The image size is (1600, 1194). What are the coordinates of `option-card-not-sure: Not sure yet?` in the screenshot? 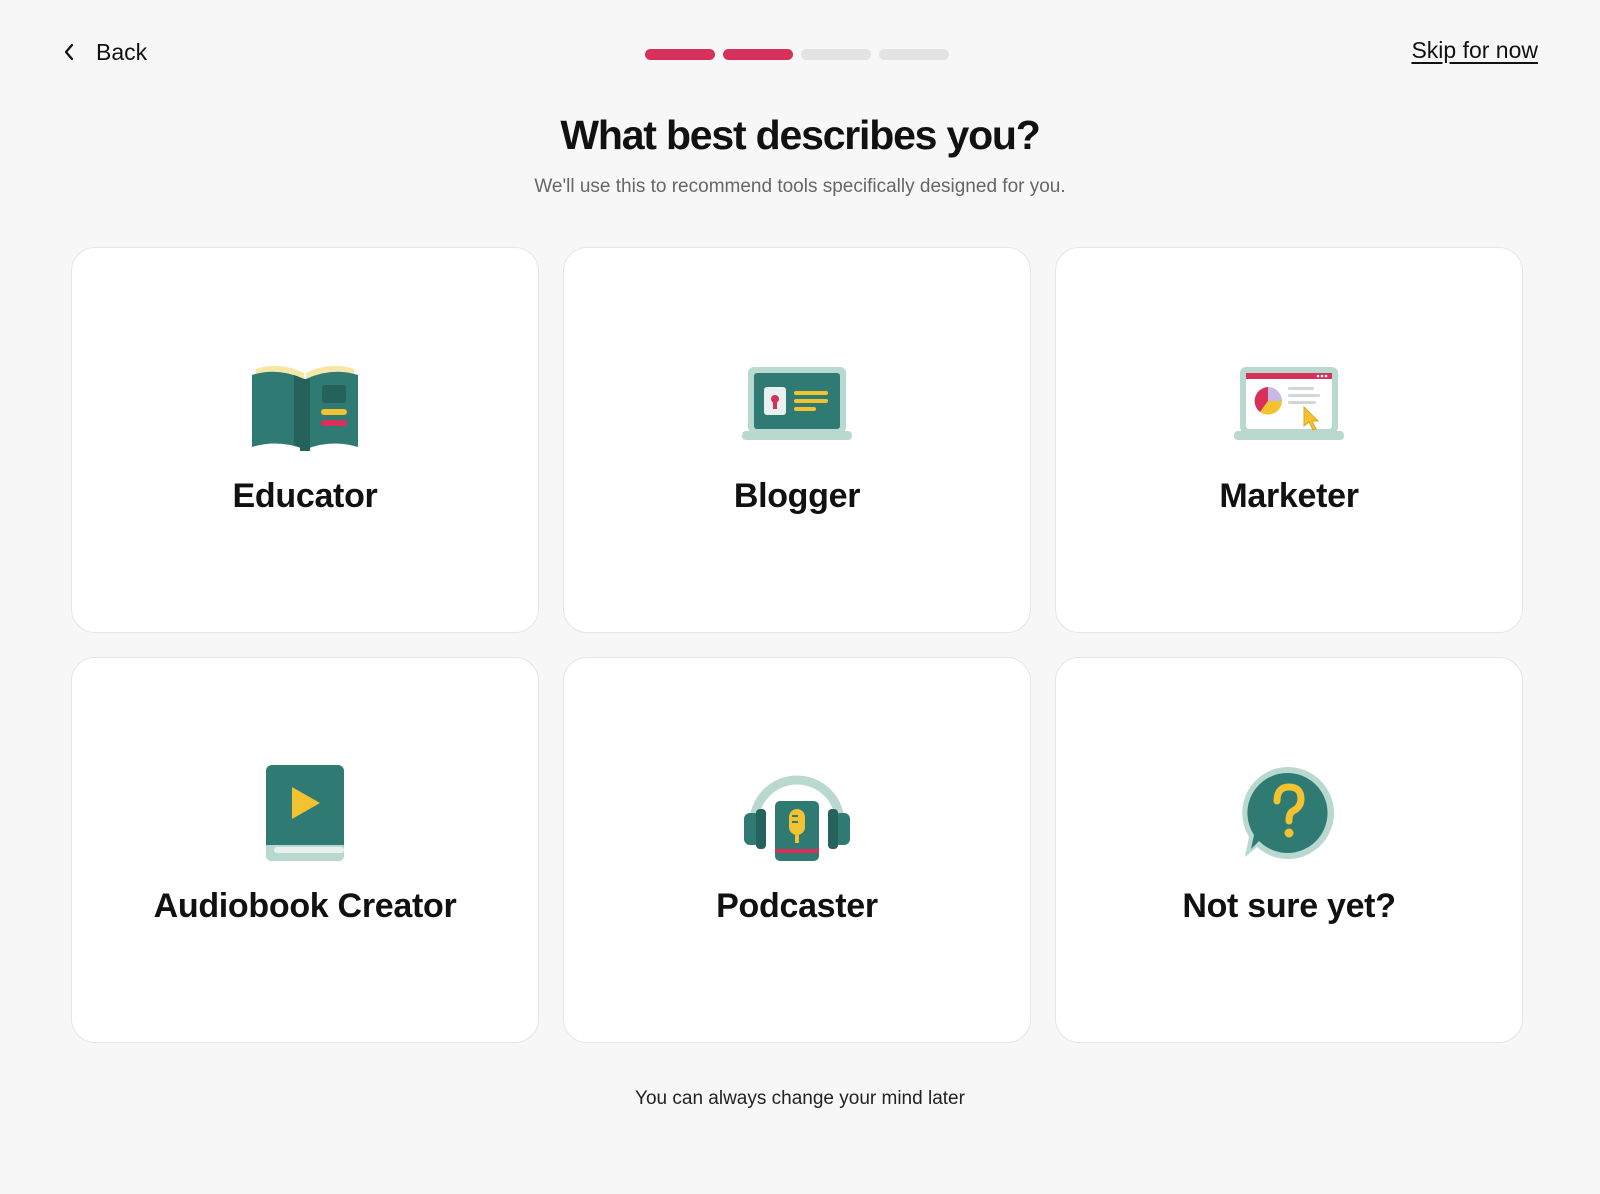 It's located at (1289, 850).